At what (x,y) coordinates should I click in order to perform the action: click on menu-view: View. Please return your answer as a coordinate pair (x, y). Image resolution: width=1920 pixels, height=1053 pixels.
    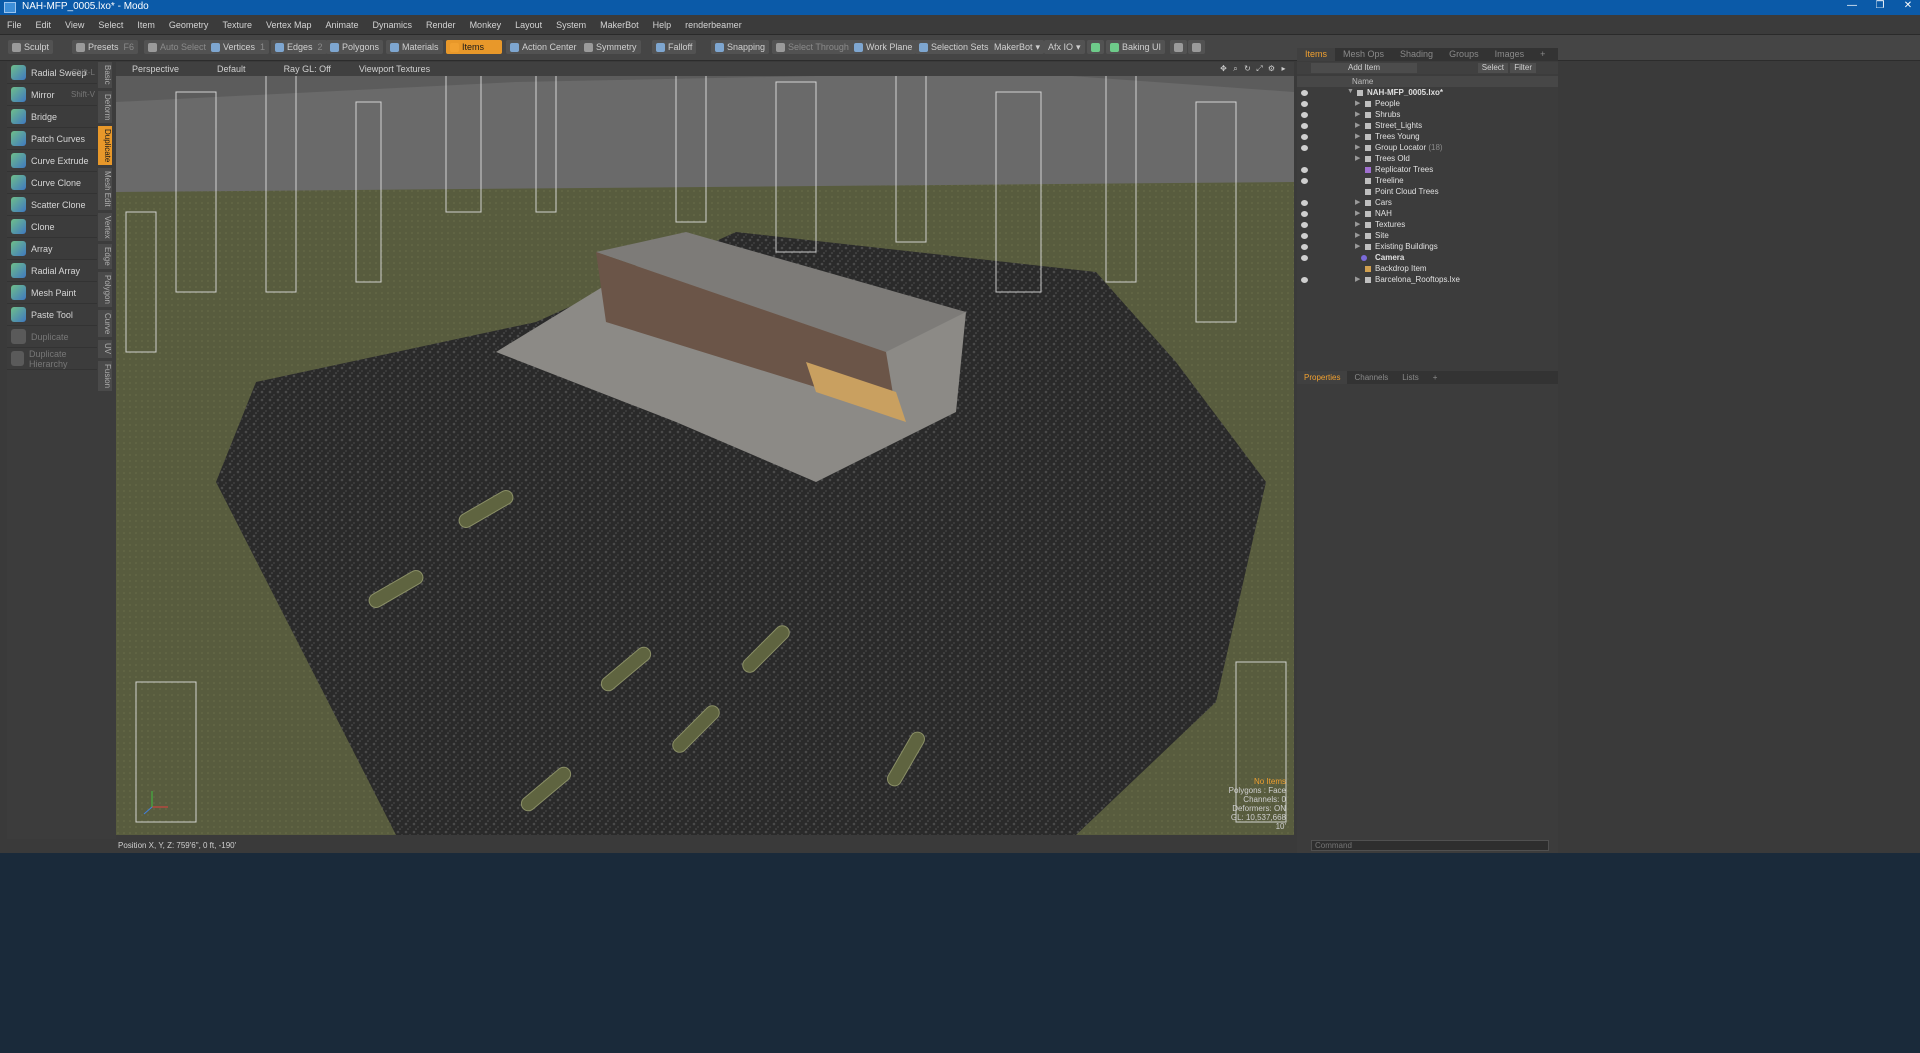
    Looking at the image, I should click on (74, 25).